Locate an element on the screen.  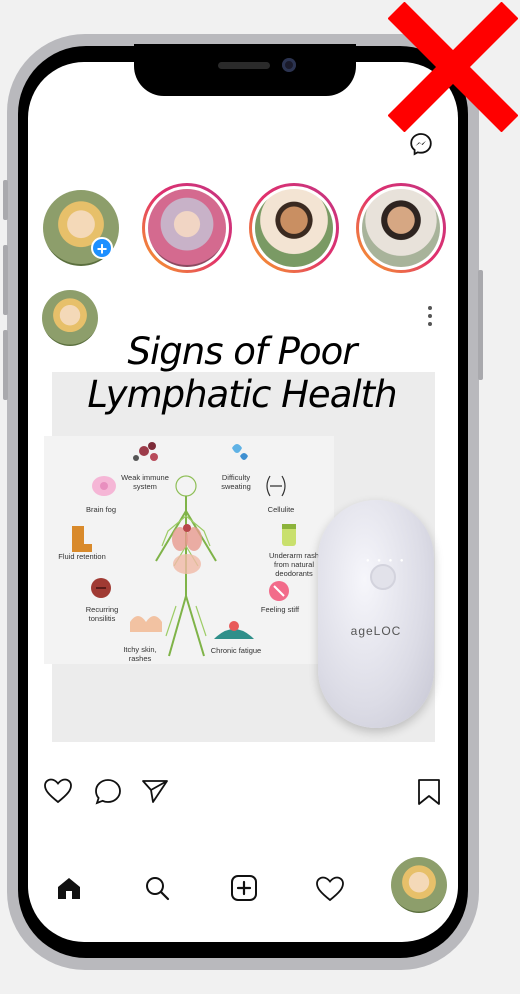
post-options-icon is located at coordinates (431, 318).